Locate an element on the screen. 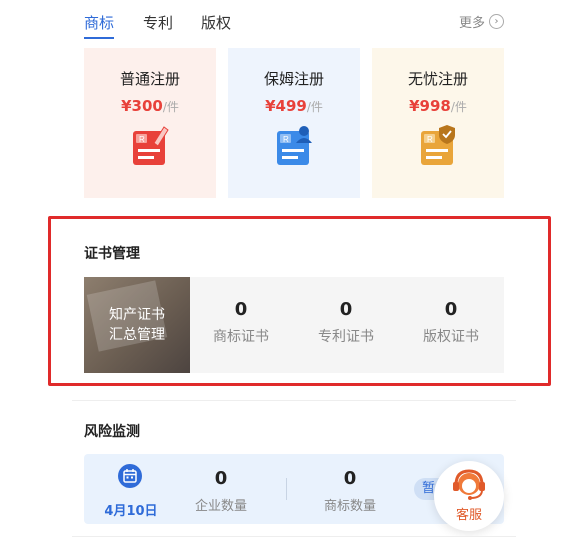 Image resolution: width=587 pixels, height=537 pixels. chevron-right-circle-icon: › is located at coordinates (496, 21).